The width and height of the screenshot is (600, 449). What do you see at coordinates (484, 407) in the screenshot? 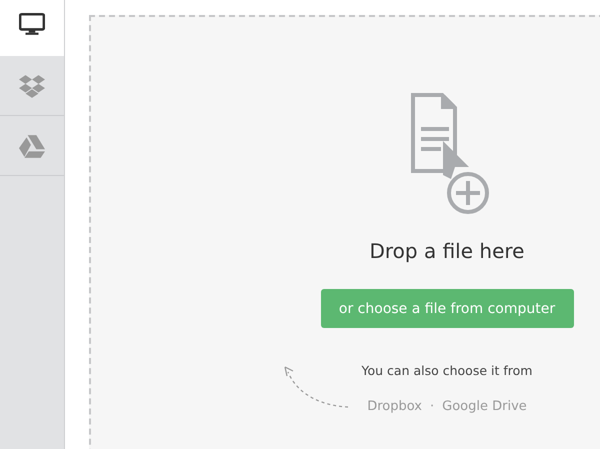
I see `source-link: Google Drive` at bounding box center [484, 407].